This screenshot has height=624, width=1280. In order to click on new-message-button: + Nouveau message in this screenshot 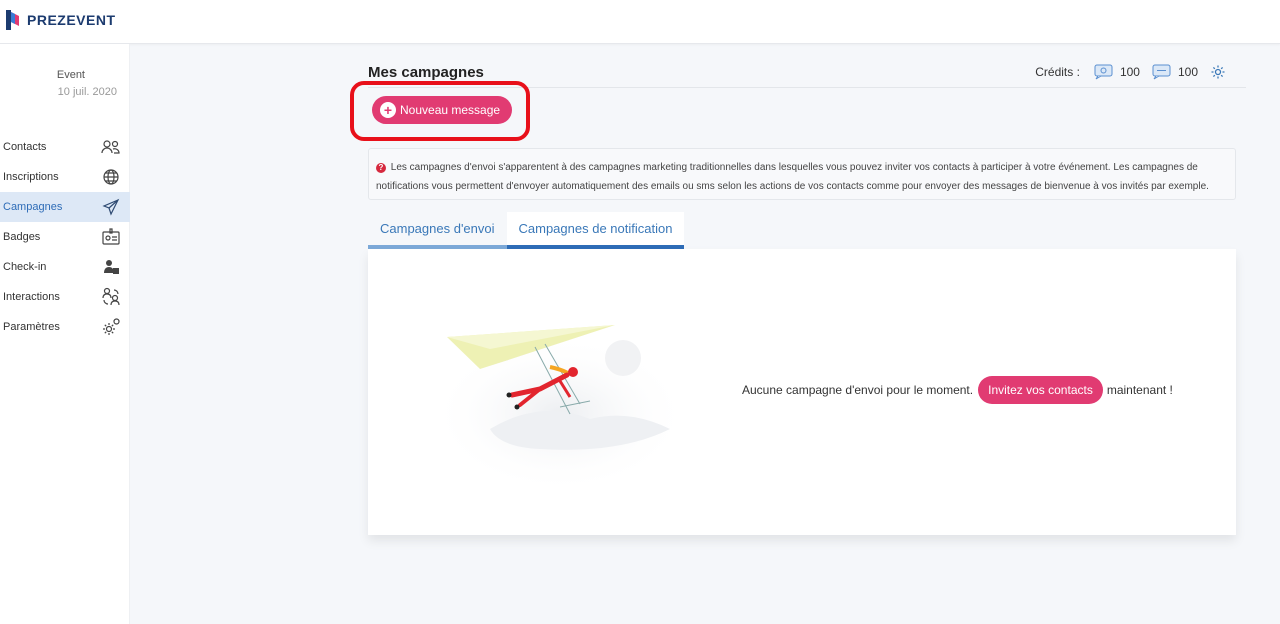, I will do `click(442, 110)`.